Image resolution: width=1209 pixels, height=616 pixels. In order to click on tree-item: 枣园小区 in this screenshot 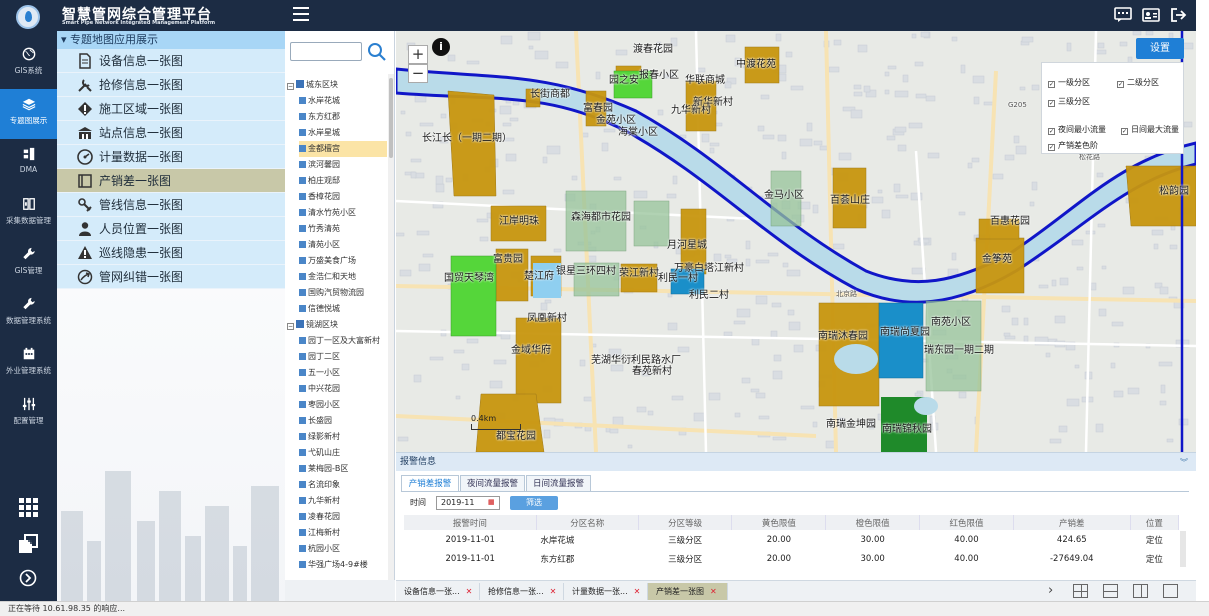, I will do `click(343, 405)`.